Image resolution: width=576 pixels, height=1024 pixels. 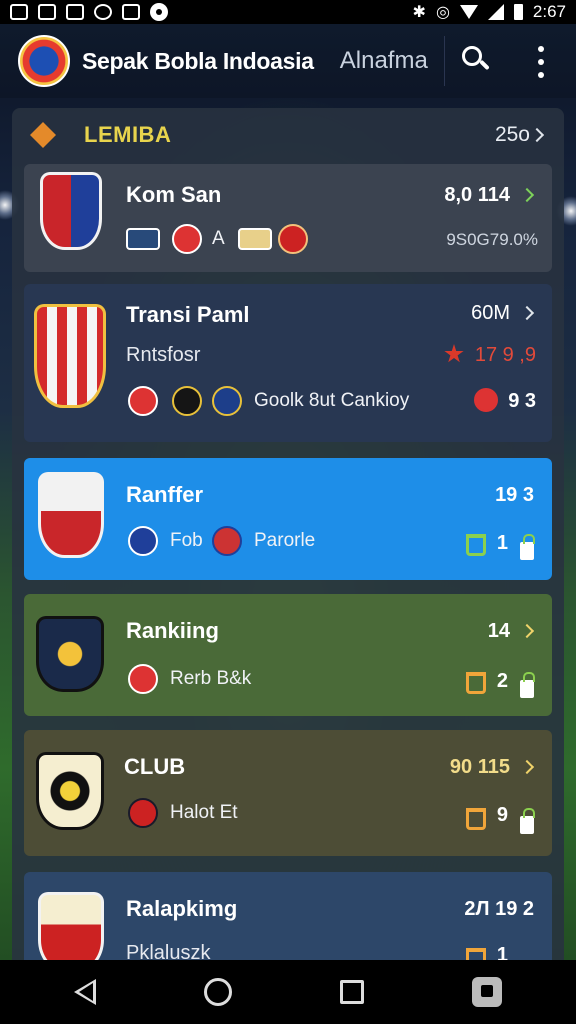 What do you see at coordinates (128, 134) in the screenshot?
I see `league-title: LEMIBA` at bounding box center [128, 134].